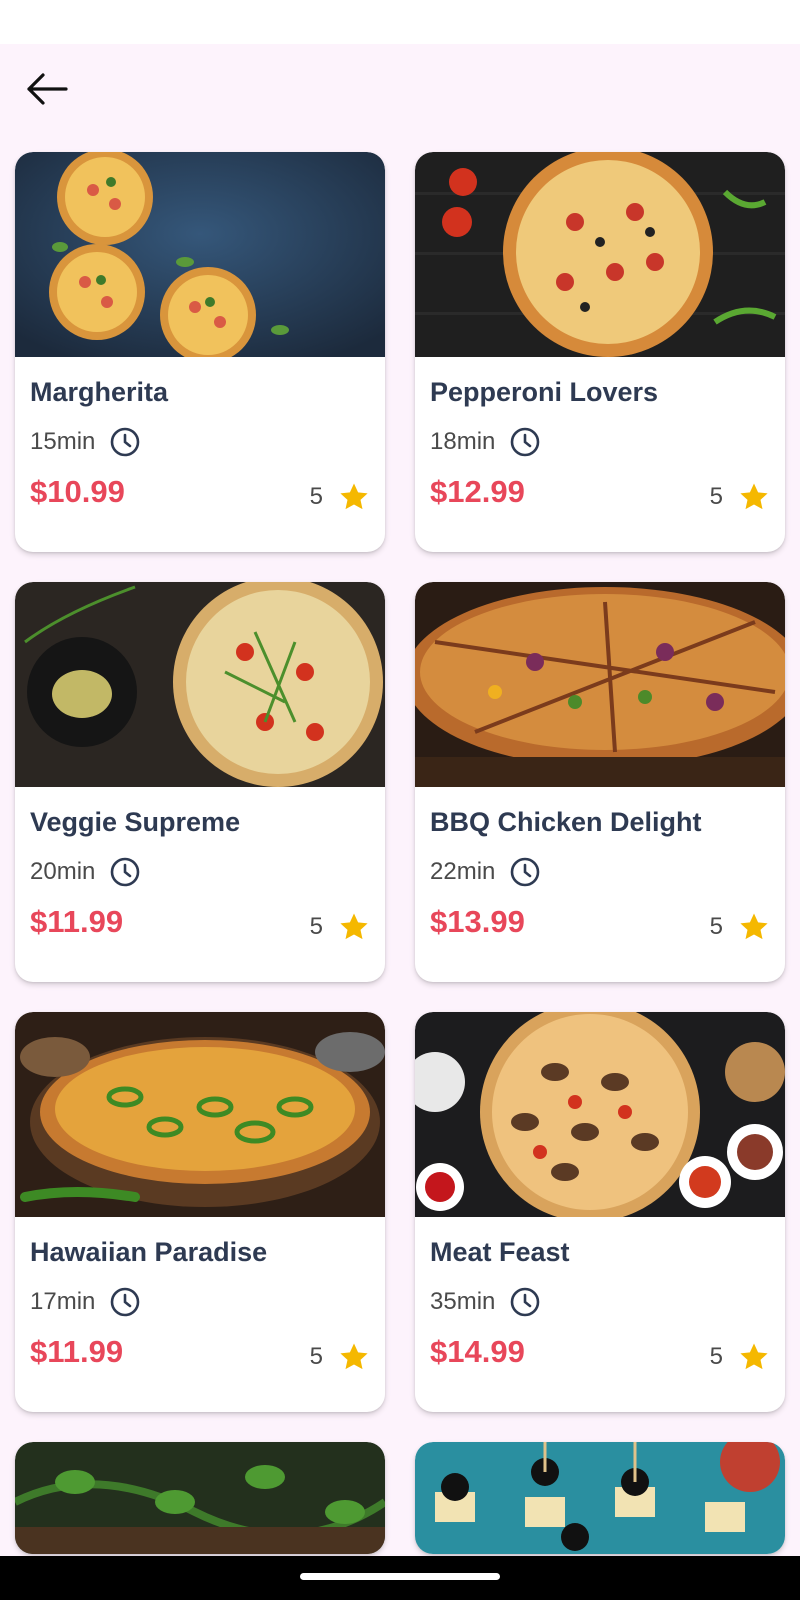 The height and width of the screenshot is (1600, 800). I want to click on pizza-card: BBQ Chicken Delight 22min $13.99 5, so click(600, 782).